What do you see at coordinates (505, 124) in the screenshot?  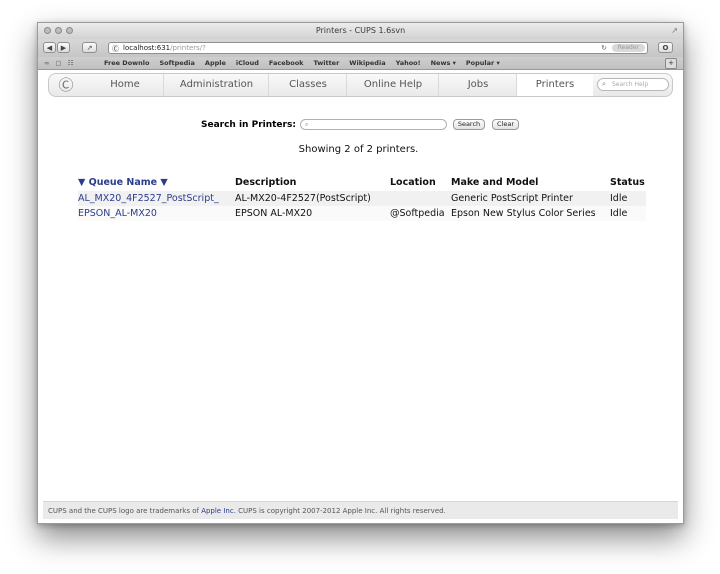 I see `clear-button: Clear` at bounding box center [505, 124].